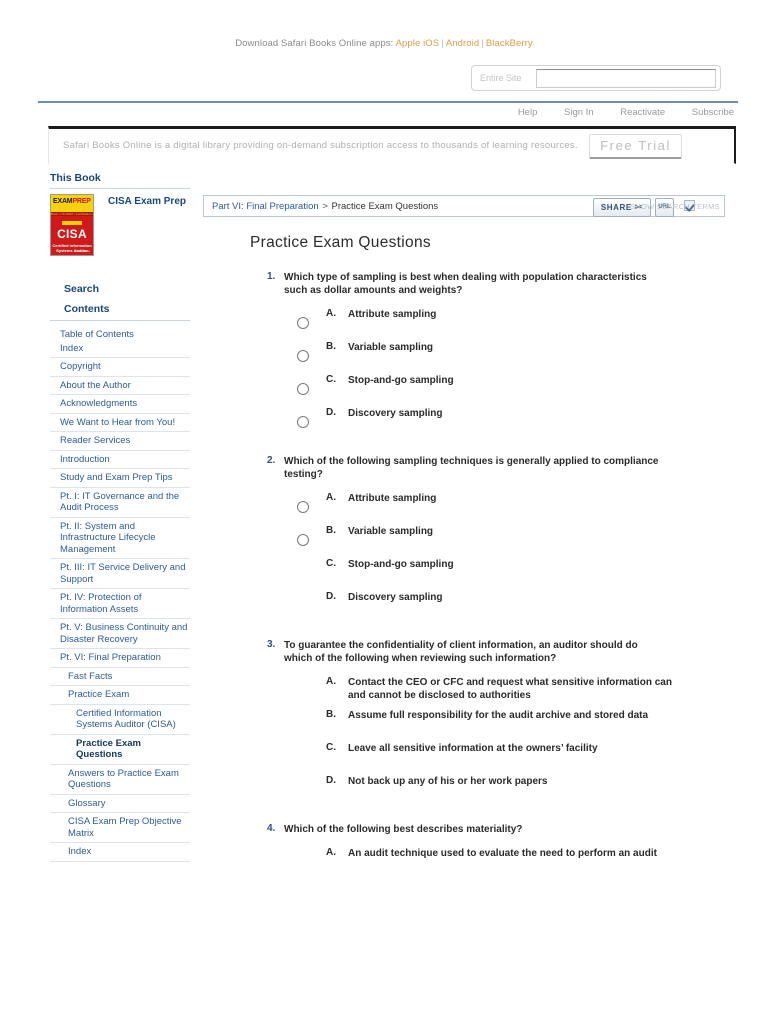  What do you see at coordinates (579, 112) in the screenshot?
I see `nav-sign-in: Sign In` at bounding box center [579, 112].